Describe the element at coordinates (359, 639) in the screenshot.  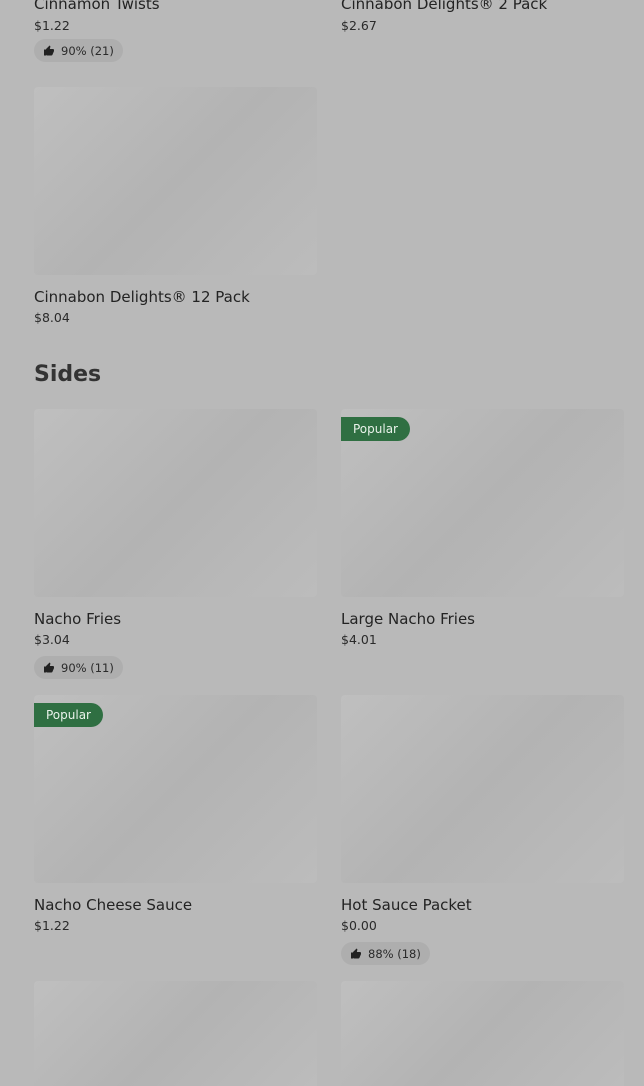
I see `item-price: $4.01` at that location.